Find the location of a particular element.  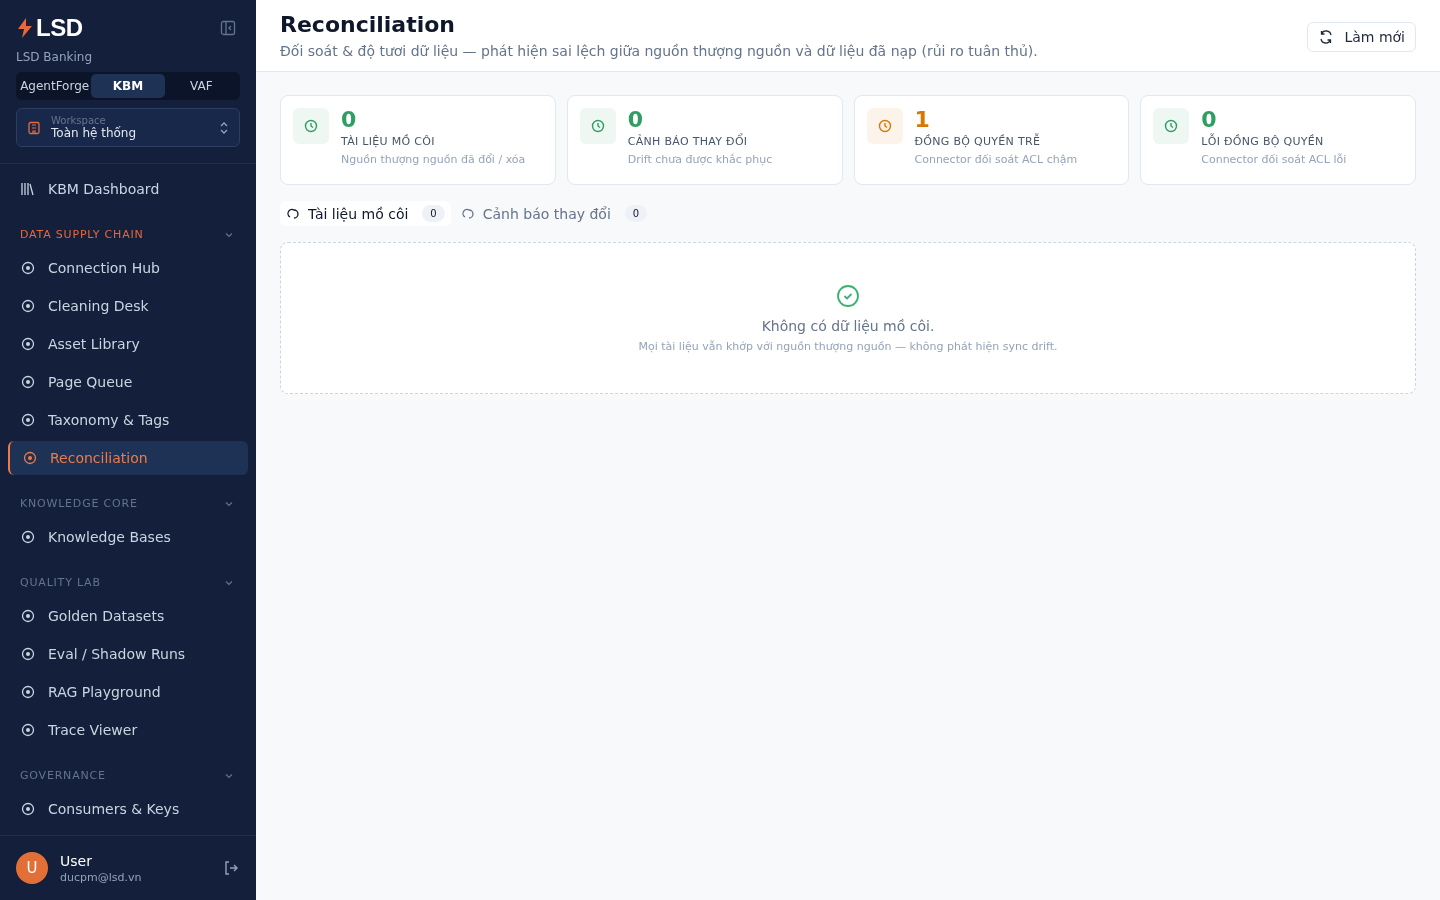

product-tab: VAF is located at coordinates (201, 86).